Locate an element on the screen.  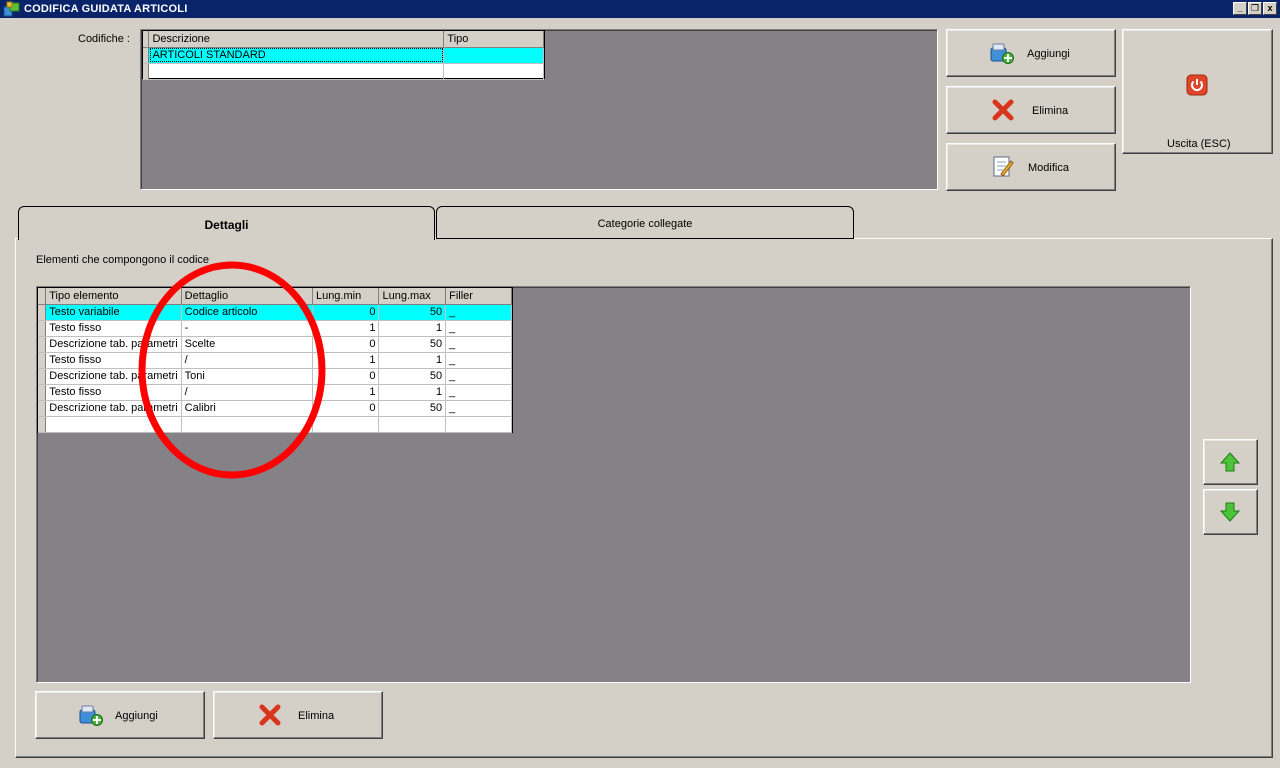
minimize-button: _ is located at coordinates (1240, 8).